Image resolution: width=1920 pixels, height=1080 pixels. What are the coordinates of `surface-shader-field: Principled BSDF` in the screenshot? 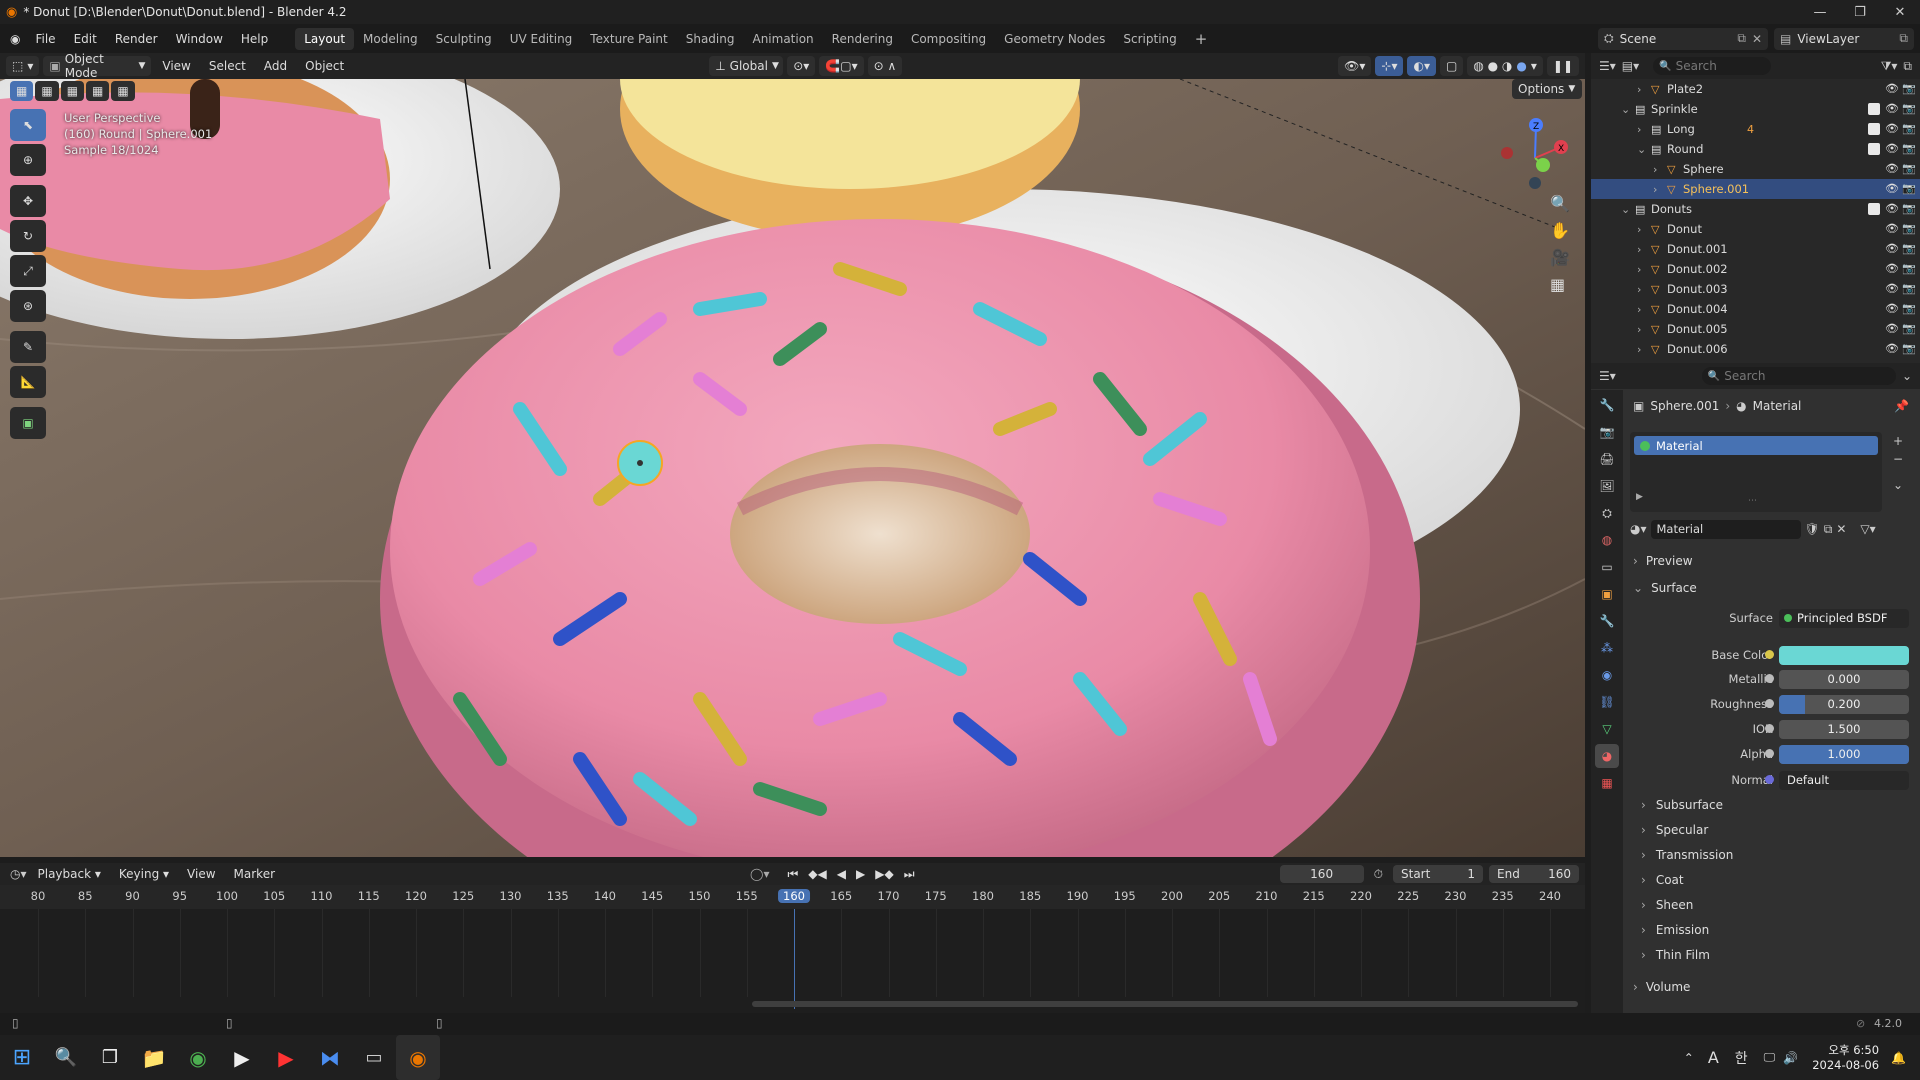 It's located at (1844, 618).